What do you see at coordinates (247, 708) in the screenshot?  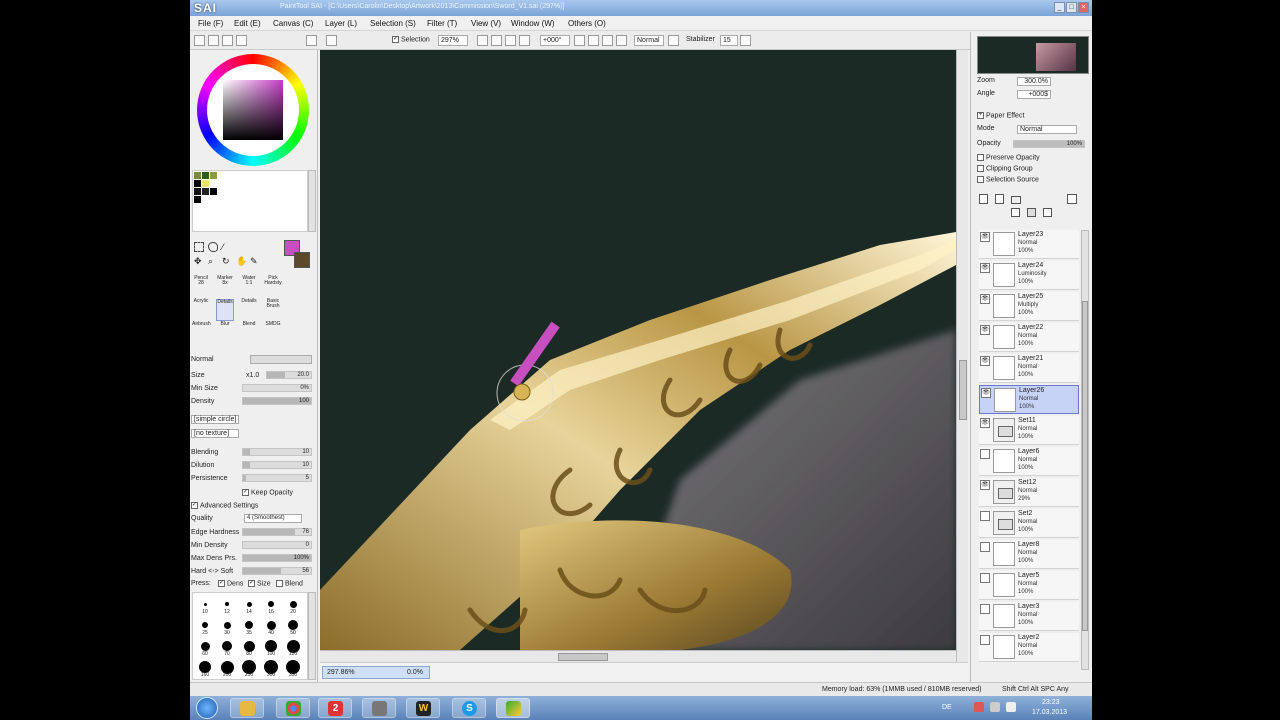 I see `taskbar-explorer` at bounding box center [247, 708].